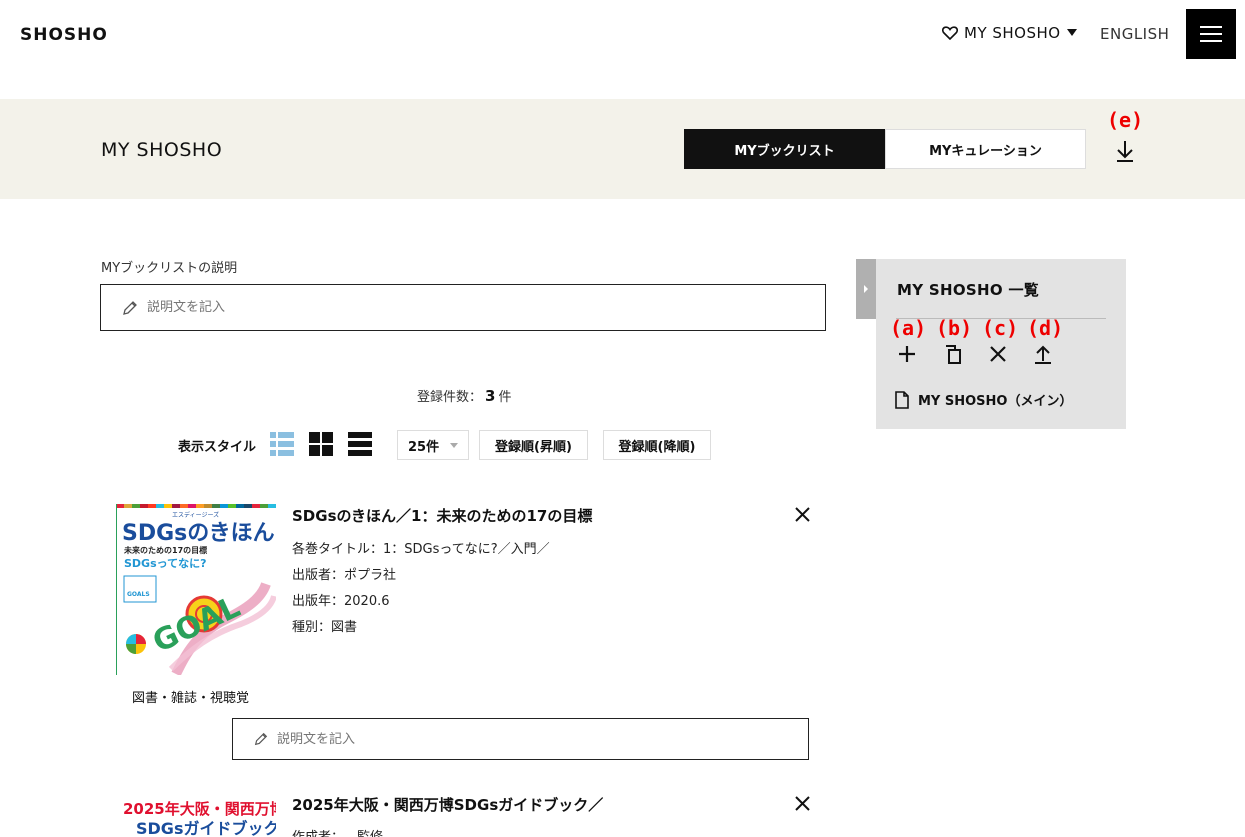  What do you see at coordinates (968, 290) in the screenshot?
I see `side-panel-title: MY SHOSHO 一覧` at bounding box center [968, 290].